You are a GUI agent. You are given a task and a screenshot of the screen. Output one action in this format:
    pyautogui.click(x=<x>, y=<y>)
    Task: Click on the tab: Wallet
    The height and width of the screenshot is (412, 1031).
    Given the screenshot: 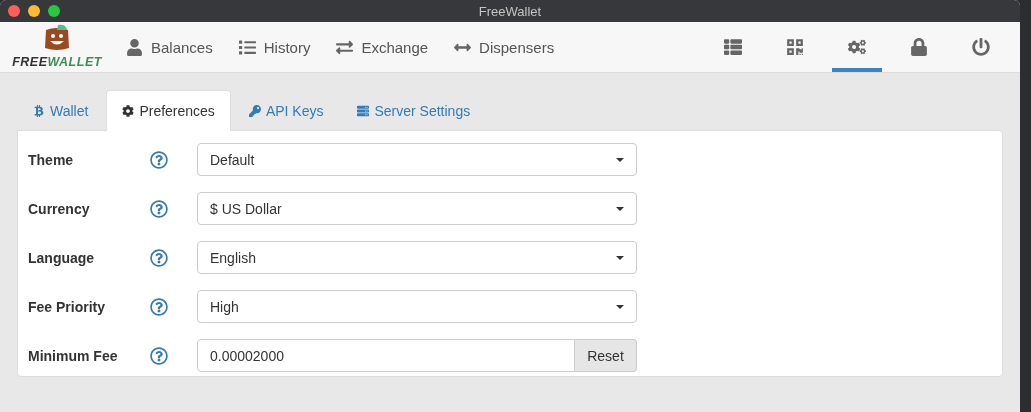 What is the action you would take?
    pyautogui.click(x=61, y=110)
    